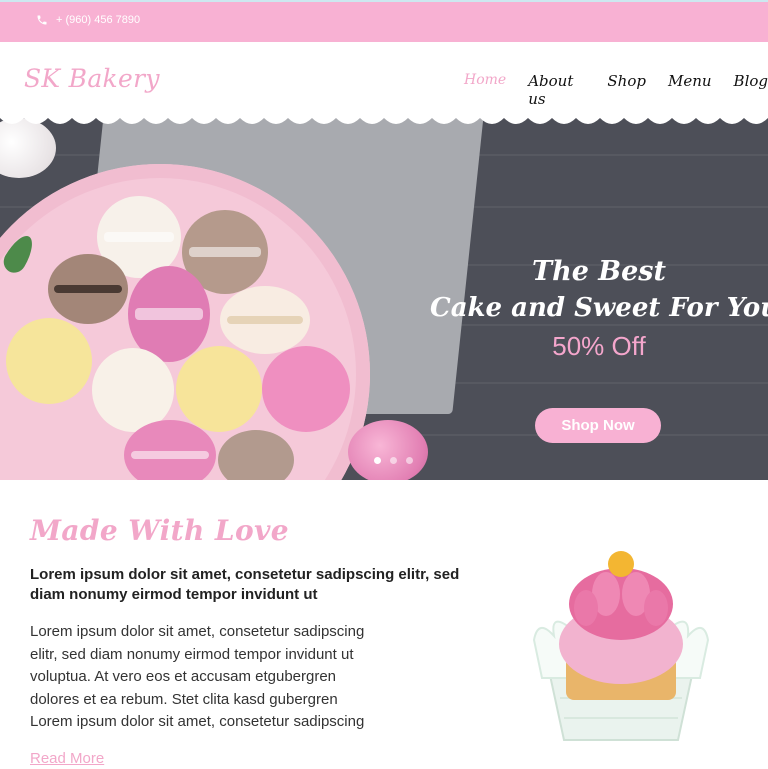 The height and width of the screenshot is (769, 768). I want to click on shop-now-button: Shop Now, so click(598, 425).